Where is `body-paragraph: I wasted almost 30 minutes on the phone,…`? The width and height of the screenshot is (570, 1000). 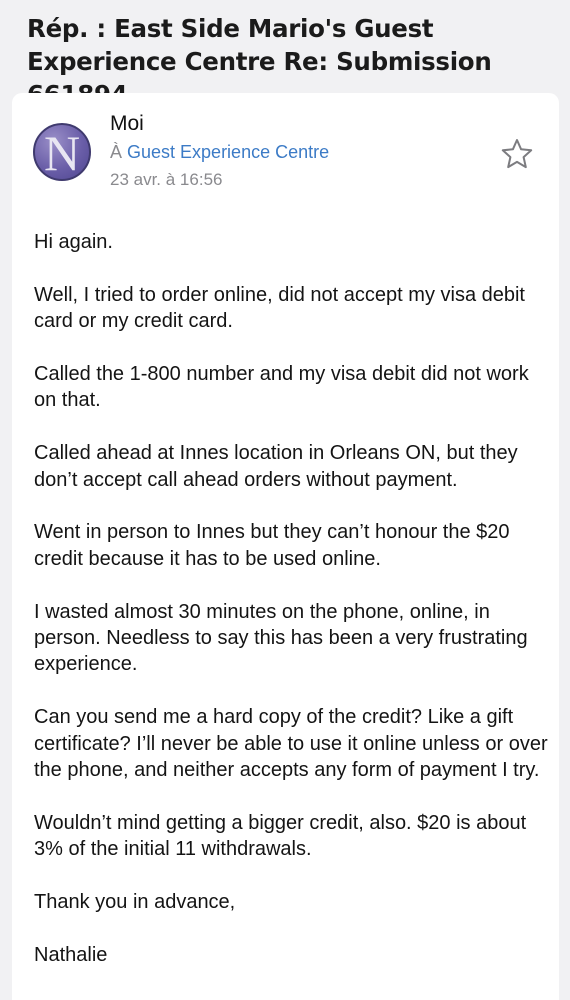 body-paragraph: I wasted almost 30 minutes on the phone,… is located at coordinates (281, 638).